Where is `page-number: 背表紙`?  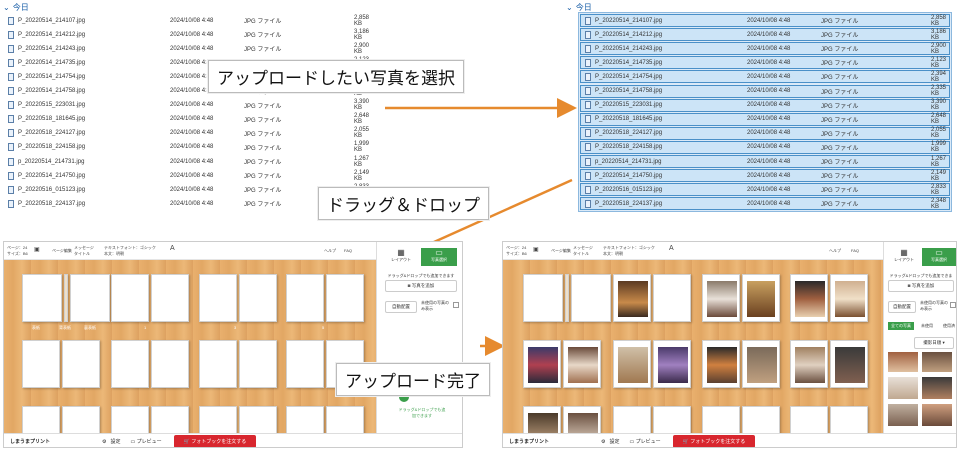
page-number: 背表紙 is located at coordinates (65, 327).